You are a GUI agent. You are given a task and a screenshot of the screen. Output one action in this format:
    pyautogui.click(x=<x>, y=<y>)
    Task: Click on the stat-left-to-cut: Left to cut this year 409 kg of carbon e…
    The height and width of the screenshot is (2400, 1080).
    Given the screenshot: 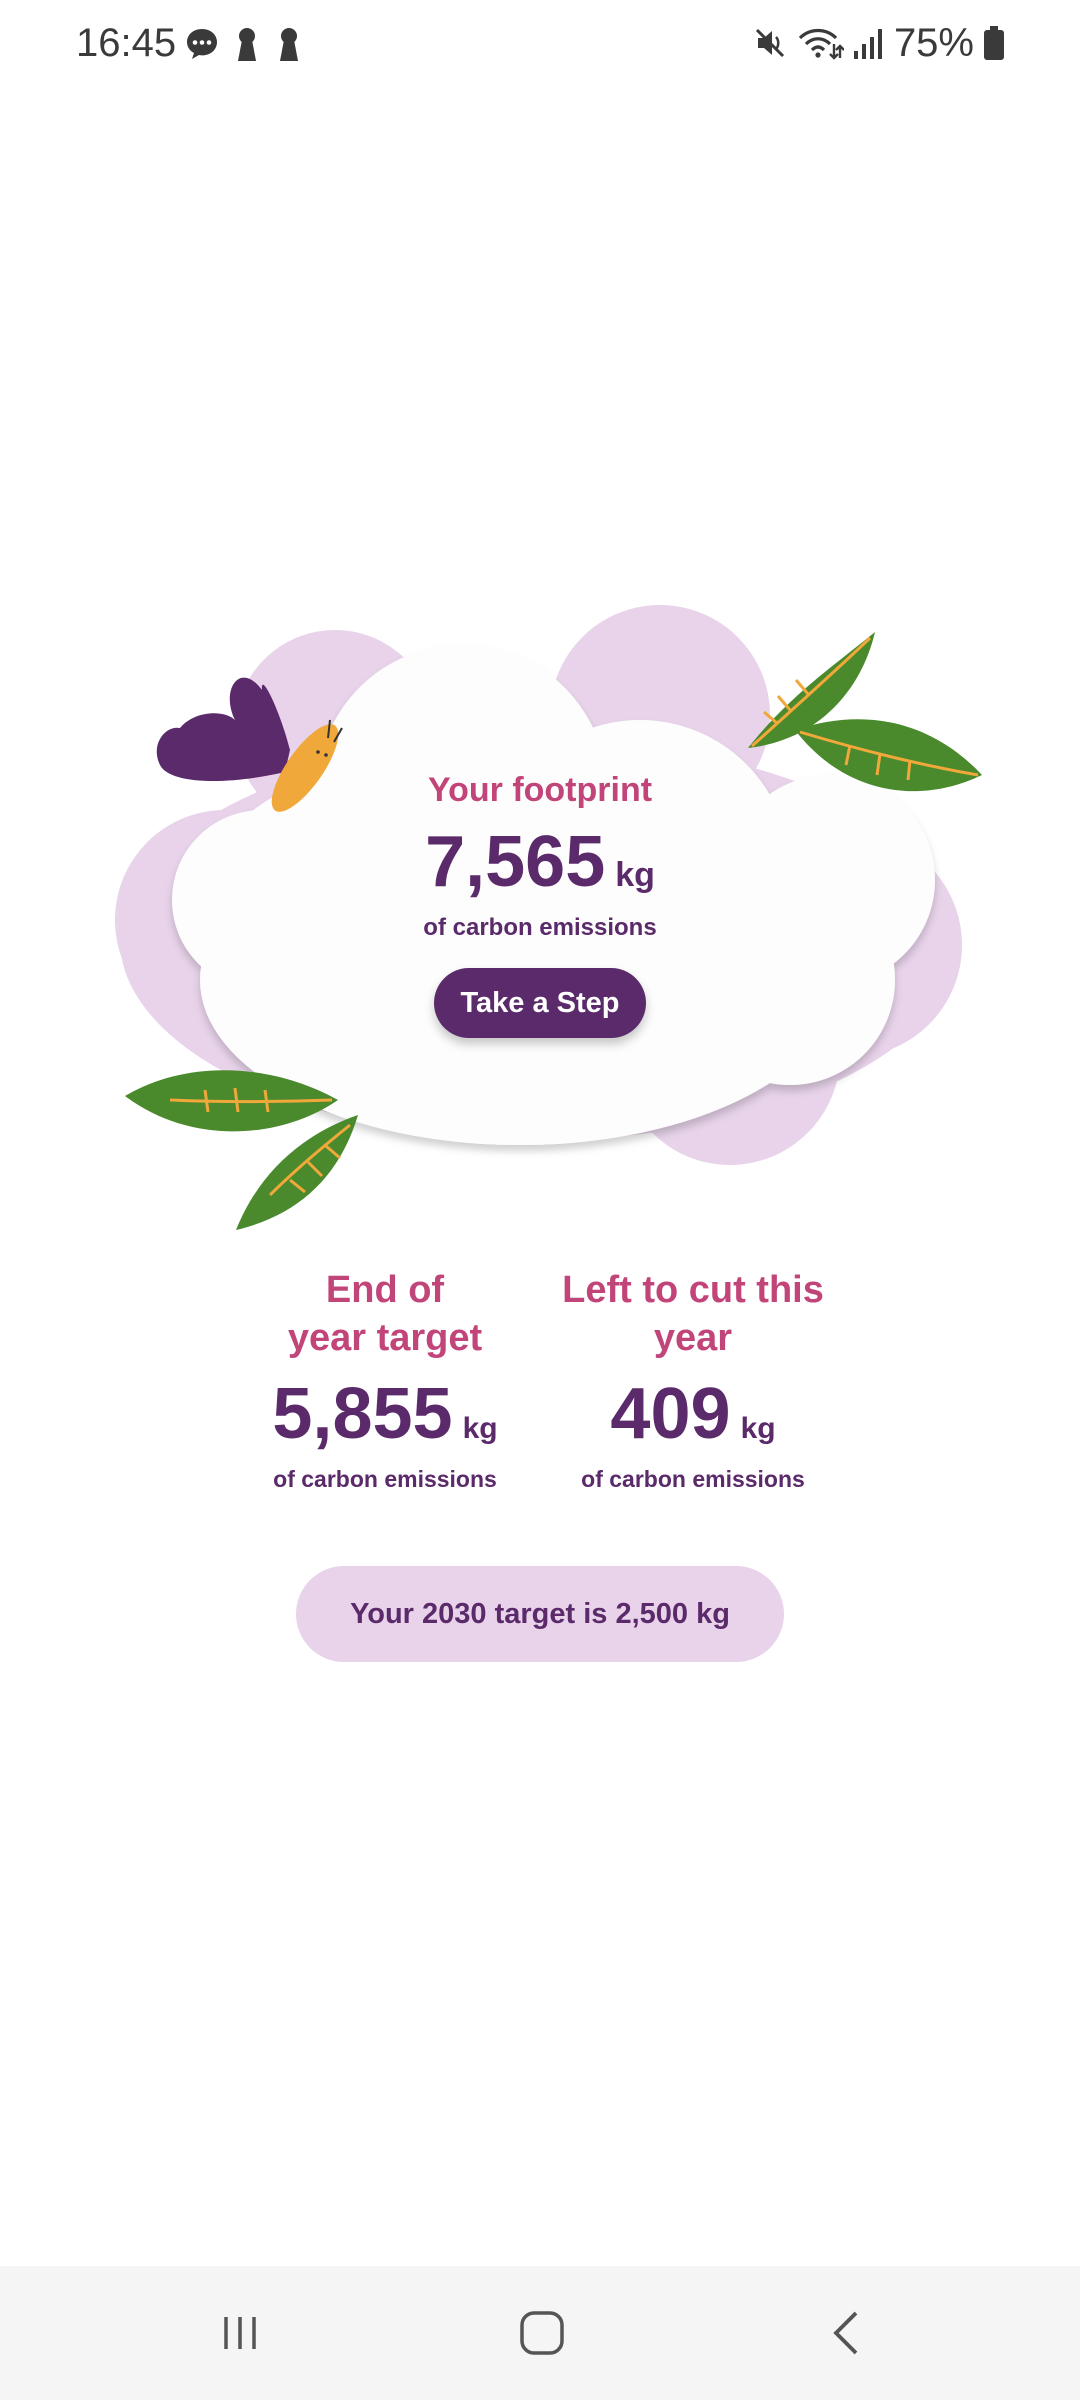 What is the action you would take?
    pyautogui.click(x=693, y=1379)
    